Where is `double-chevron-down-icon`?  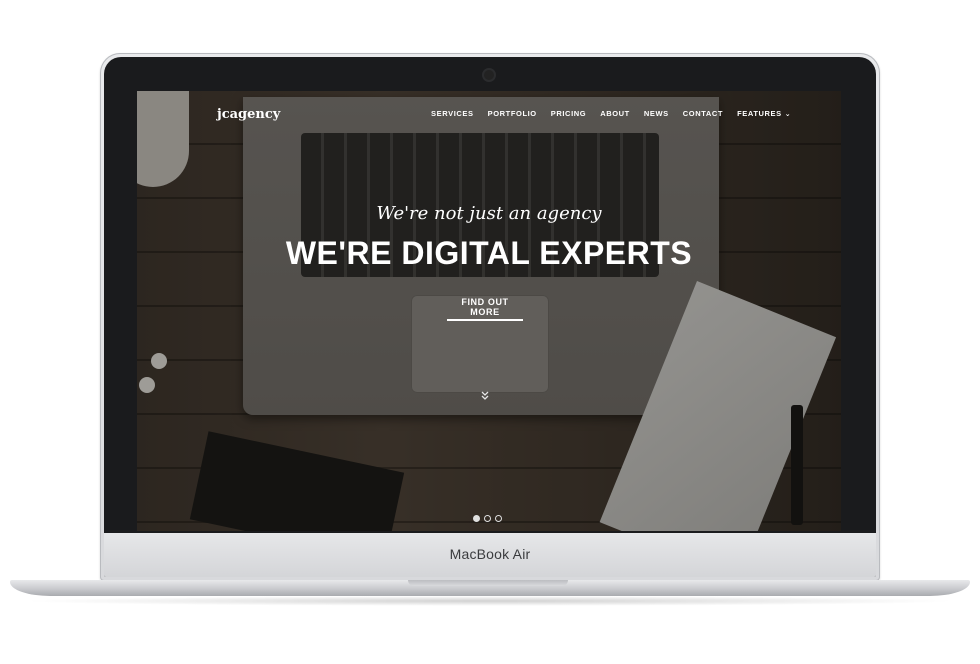 double-chevron-down-icon is located at coordinates (485, 396).